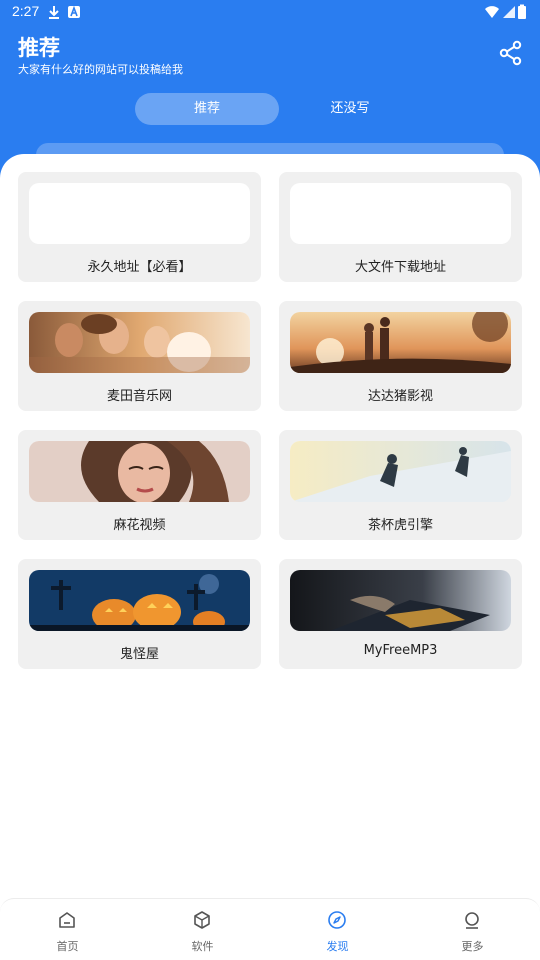  Describe the element at coordinates (511, 53) in the screenshot. I see `share-icon` at that location.